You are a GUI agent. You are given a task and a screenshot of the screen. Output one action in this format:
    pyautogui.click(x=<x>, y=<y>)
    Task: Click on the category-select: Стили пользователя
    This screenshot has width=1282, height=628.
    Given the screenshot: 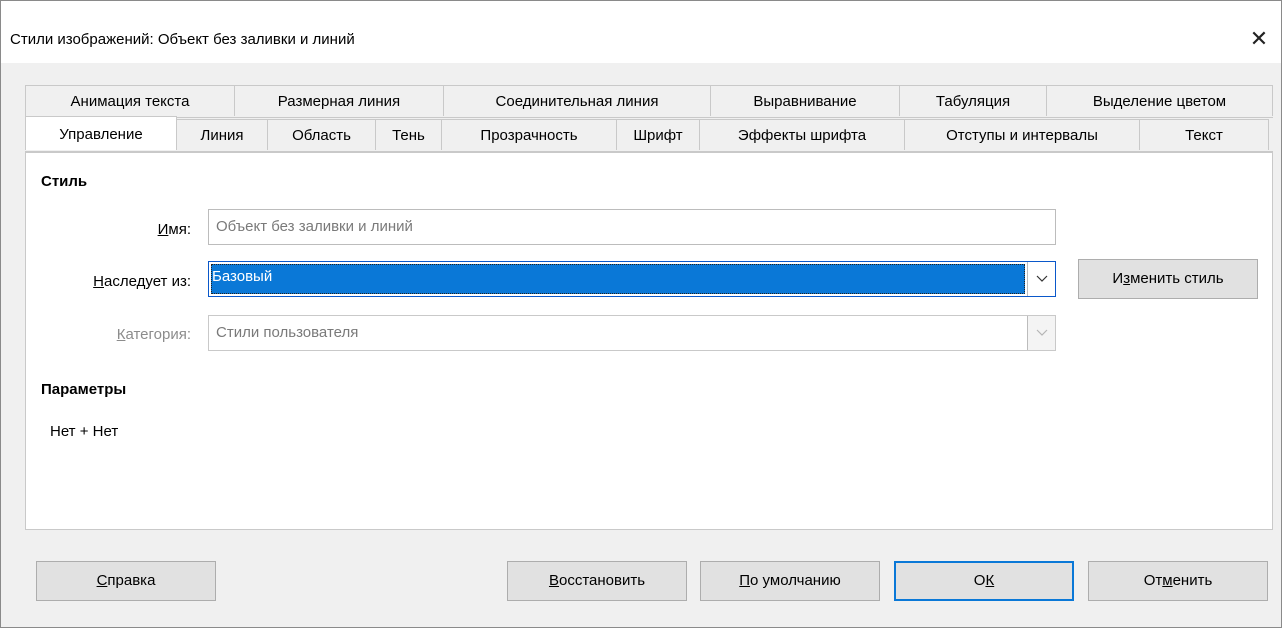 What is the action you would take?
    pyautogui.click(x=632, y=333)
    